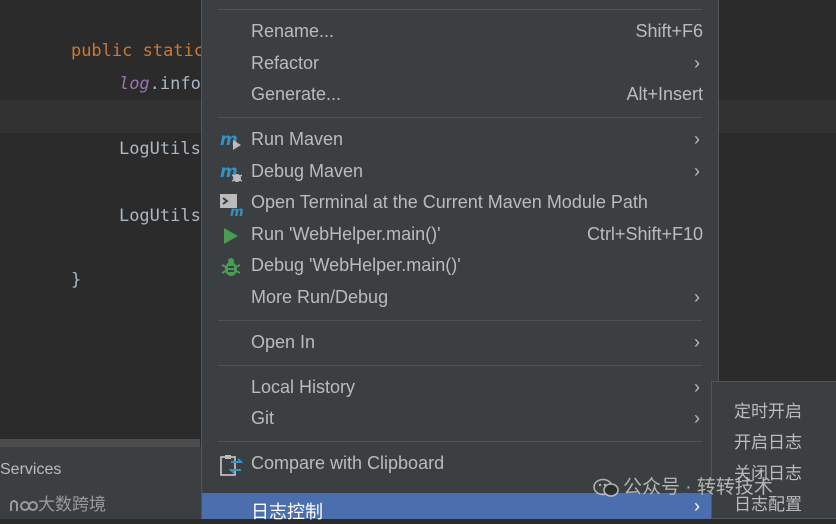 This screenshot has width=836, height=524. Describe the element at coordinates (303, 387) in the screenshot. I see `menu-item-label: Local History` at that location.